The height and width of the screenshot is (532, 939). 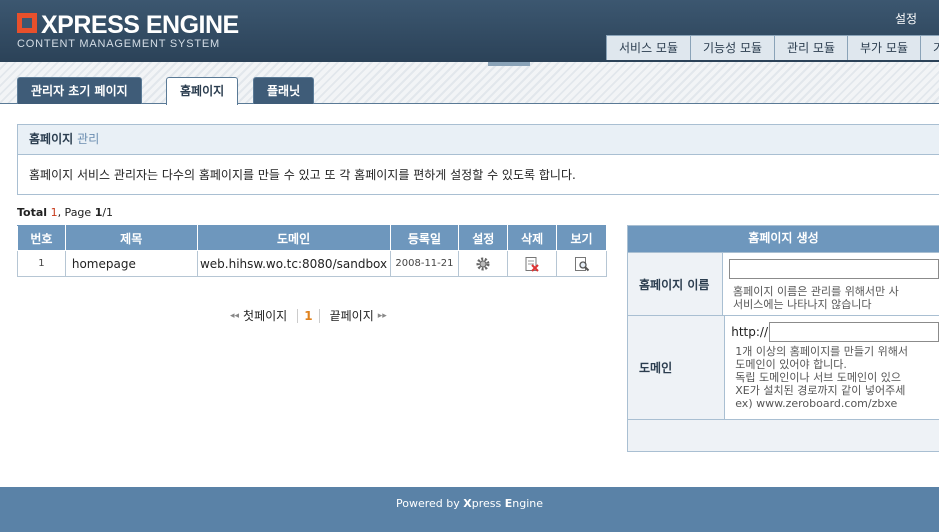 I want to click on total-count: 1, so click(x=54, y=212).